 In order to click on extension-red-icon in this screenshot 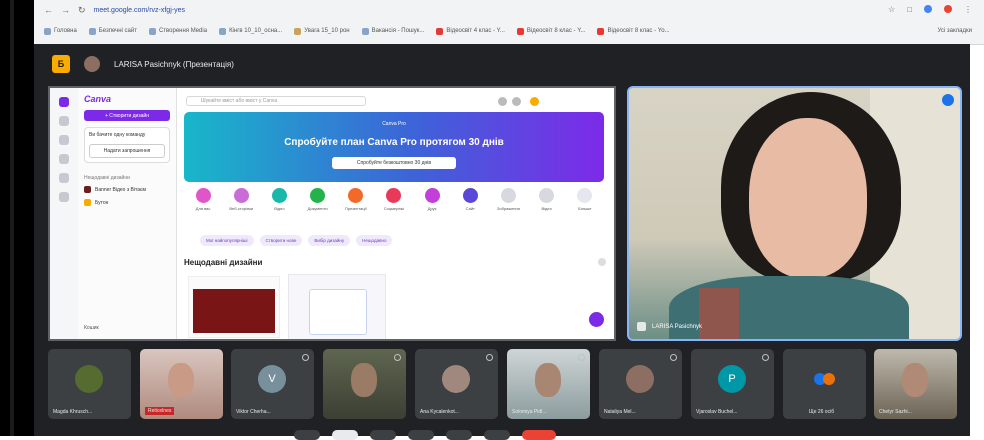, I will do `click(948, 9)`.